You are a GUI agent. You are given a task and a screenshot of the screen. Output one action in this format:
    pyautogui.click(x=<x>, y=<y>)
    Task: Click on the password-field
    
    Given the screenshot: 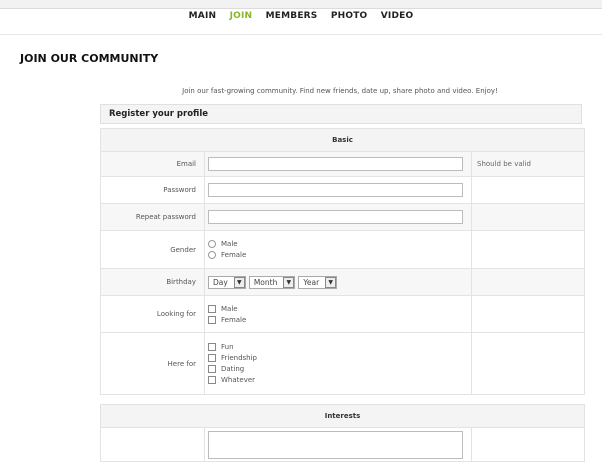 What is the action you would take?
    pyautogui.click(x=335, y=190)
    